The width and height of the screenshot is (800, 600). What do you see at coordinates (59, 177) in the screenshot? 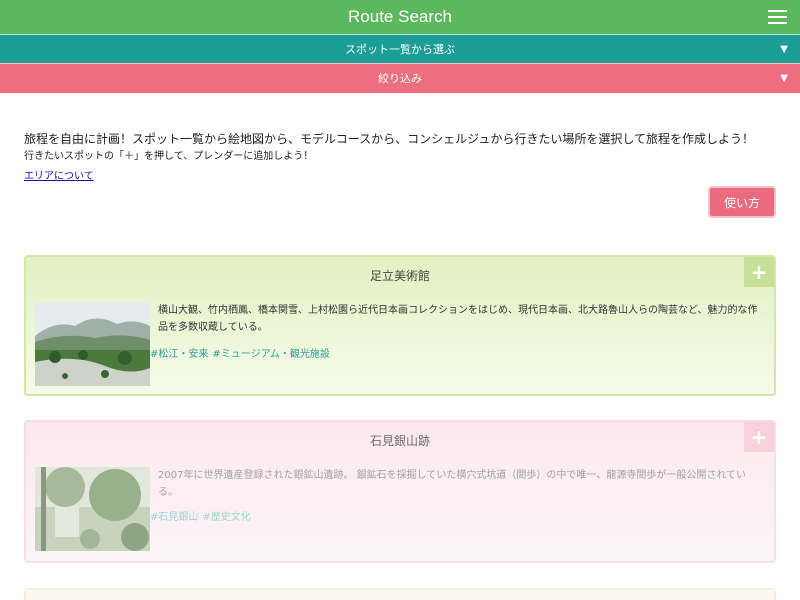
I see `area-info-link: エリアについて` at bounding box center [59, 177].